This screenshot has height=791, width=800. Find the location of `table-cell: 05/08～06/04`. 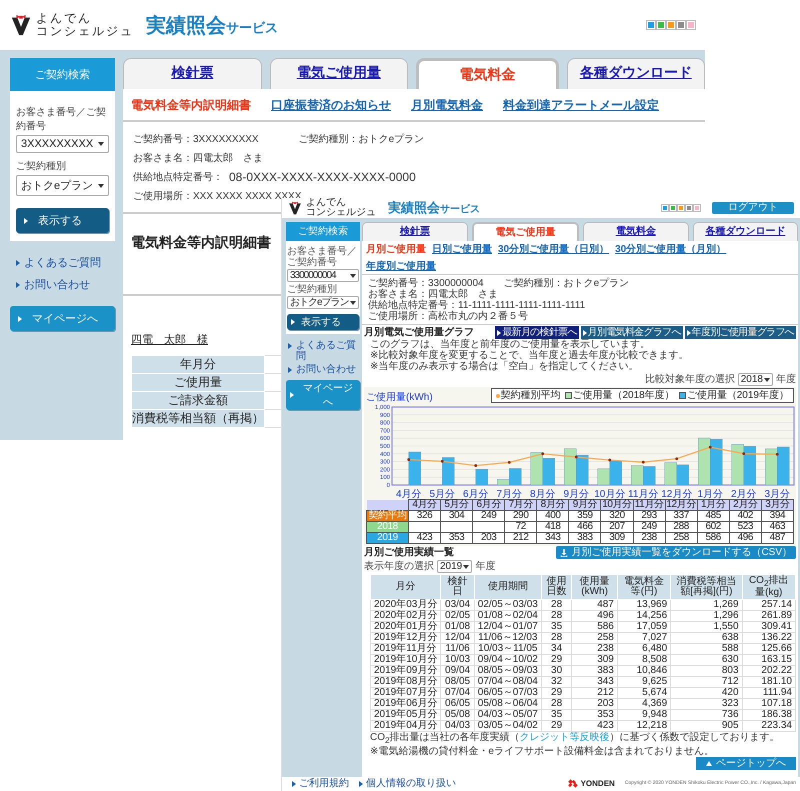

table-cell: 05/08～06/04 is located at coordinates (508, 704).